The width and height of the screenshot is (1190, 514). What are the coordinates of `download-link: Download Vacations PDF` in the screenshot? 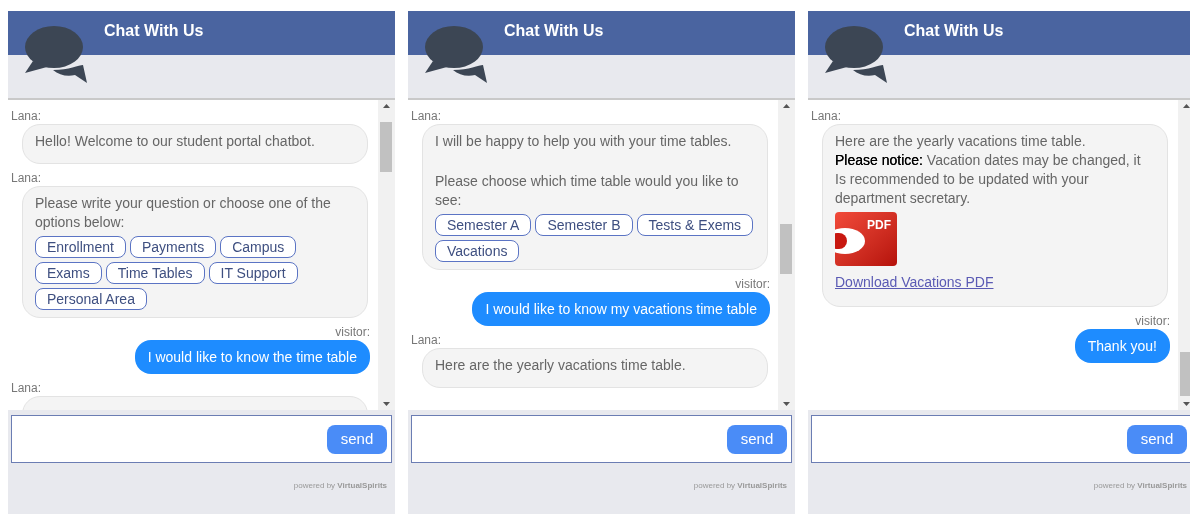 It's located at (914, 282).